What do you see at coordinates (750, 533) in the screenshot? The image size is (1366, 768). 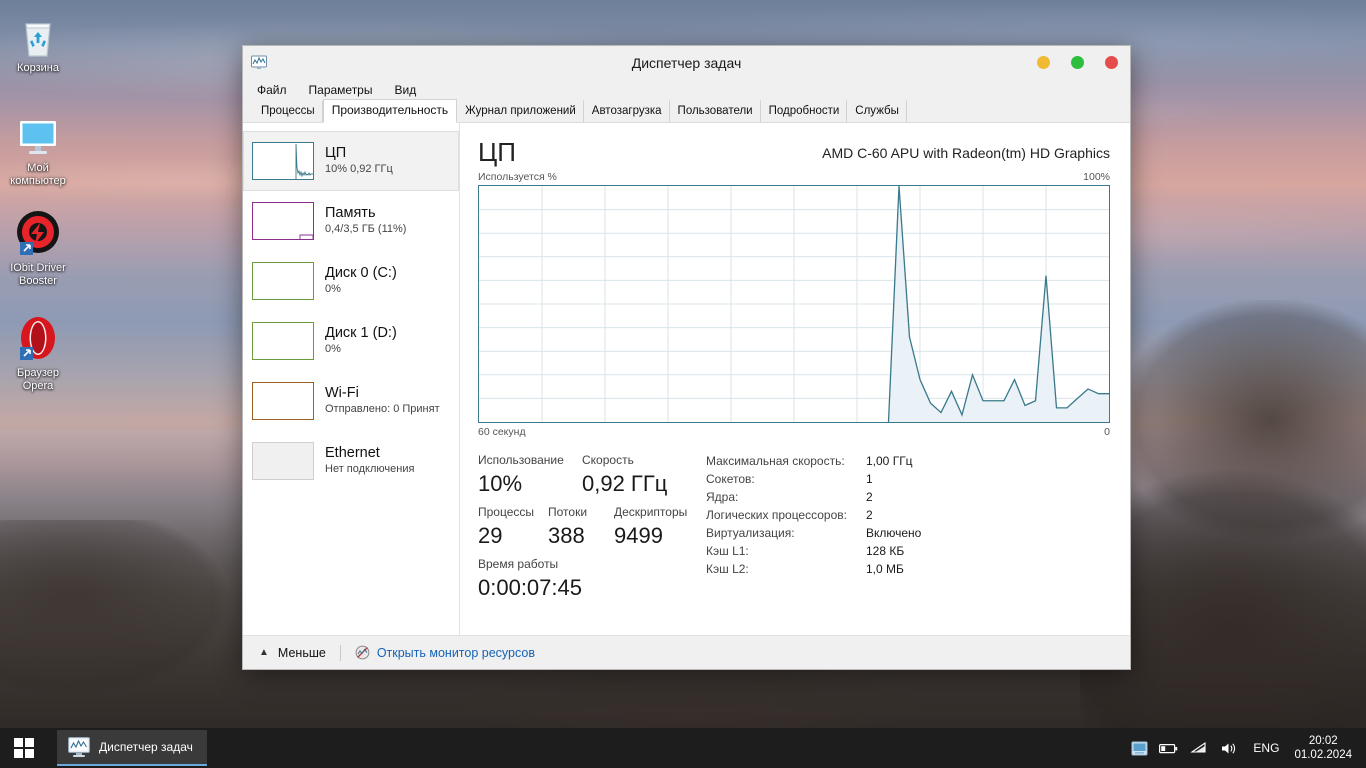 I see `detail-key: Виртуализация:` at bounding box center [750, 533].